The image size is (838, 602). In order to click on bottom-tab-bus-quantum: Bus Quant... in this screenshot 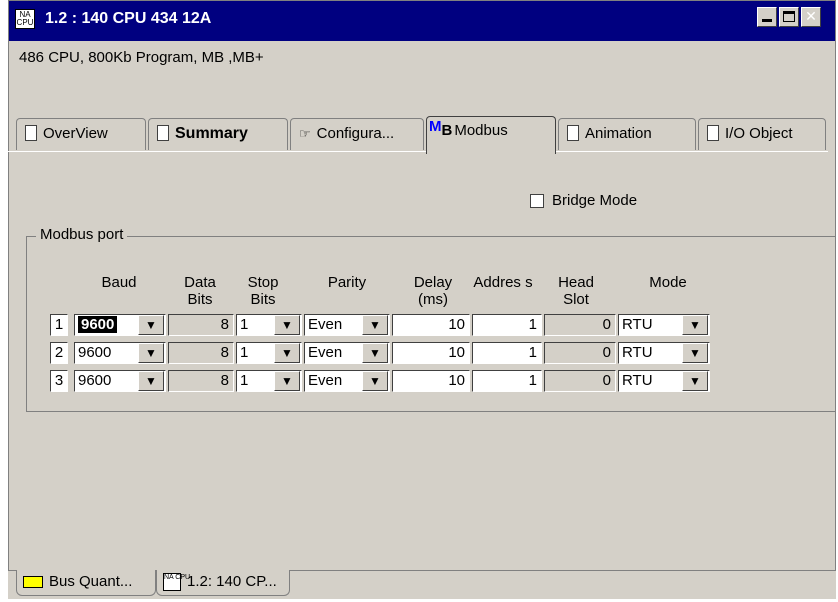, I will do `click(86, 583)`.